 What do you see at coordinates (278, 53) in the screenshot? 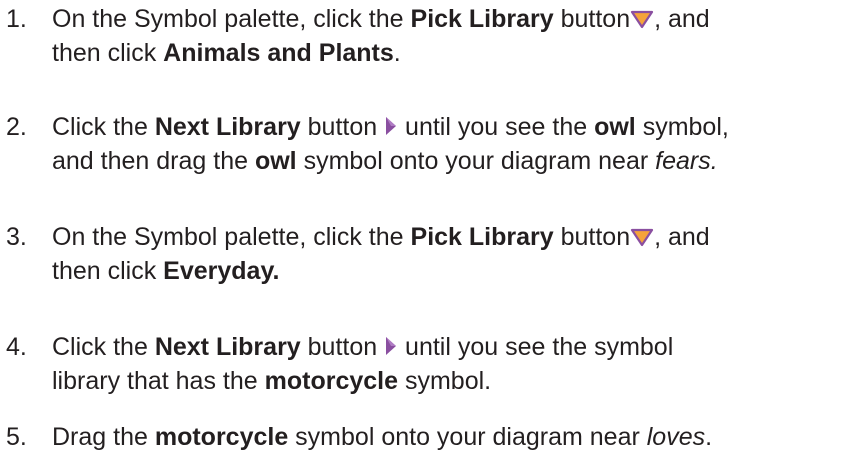
I see `library-name: Animals and Plants` at bounding box center [278, 53].